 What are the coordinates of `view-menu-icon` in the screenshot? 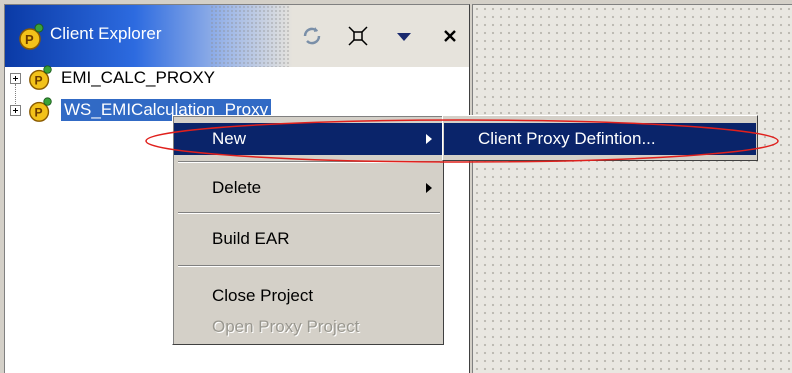 It's located at (404, 37).